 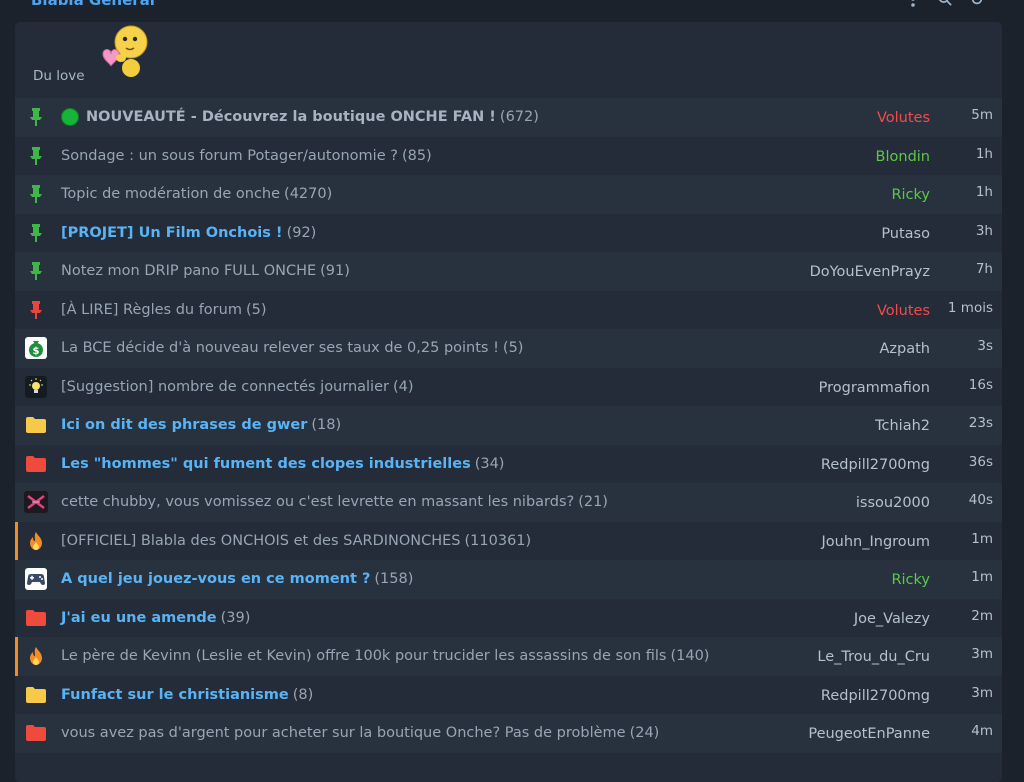 I want to click on topic-reply-count: (672), so click(x=519, y=117).